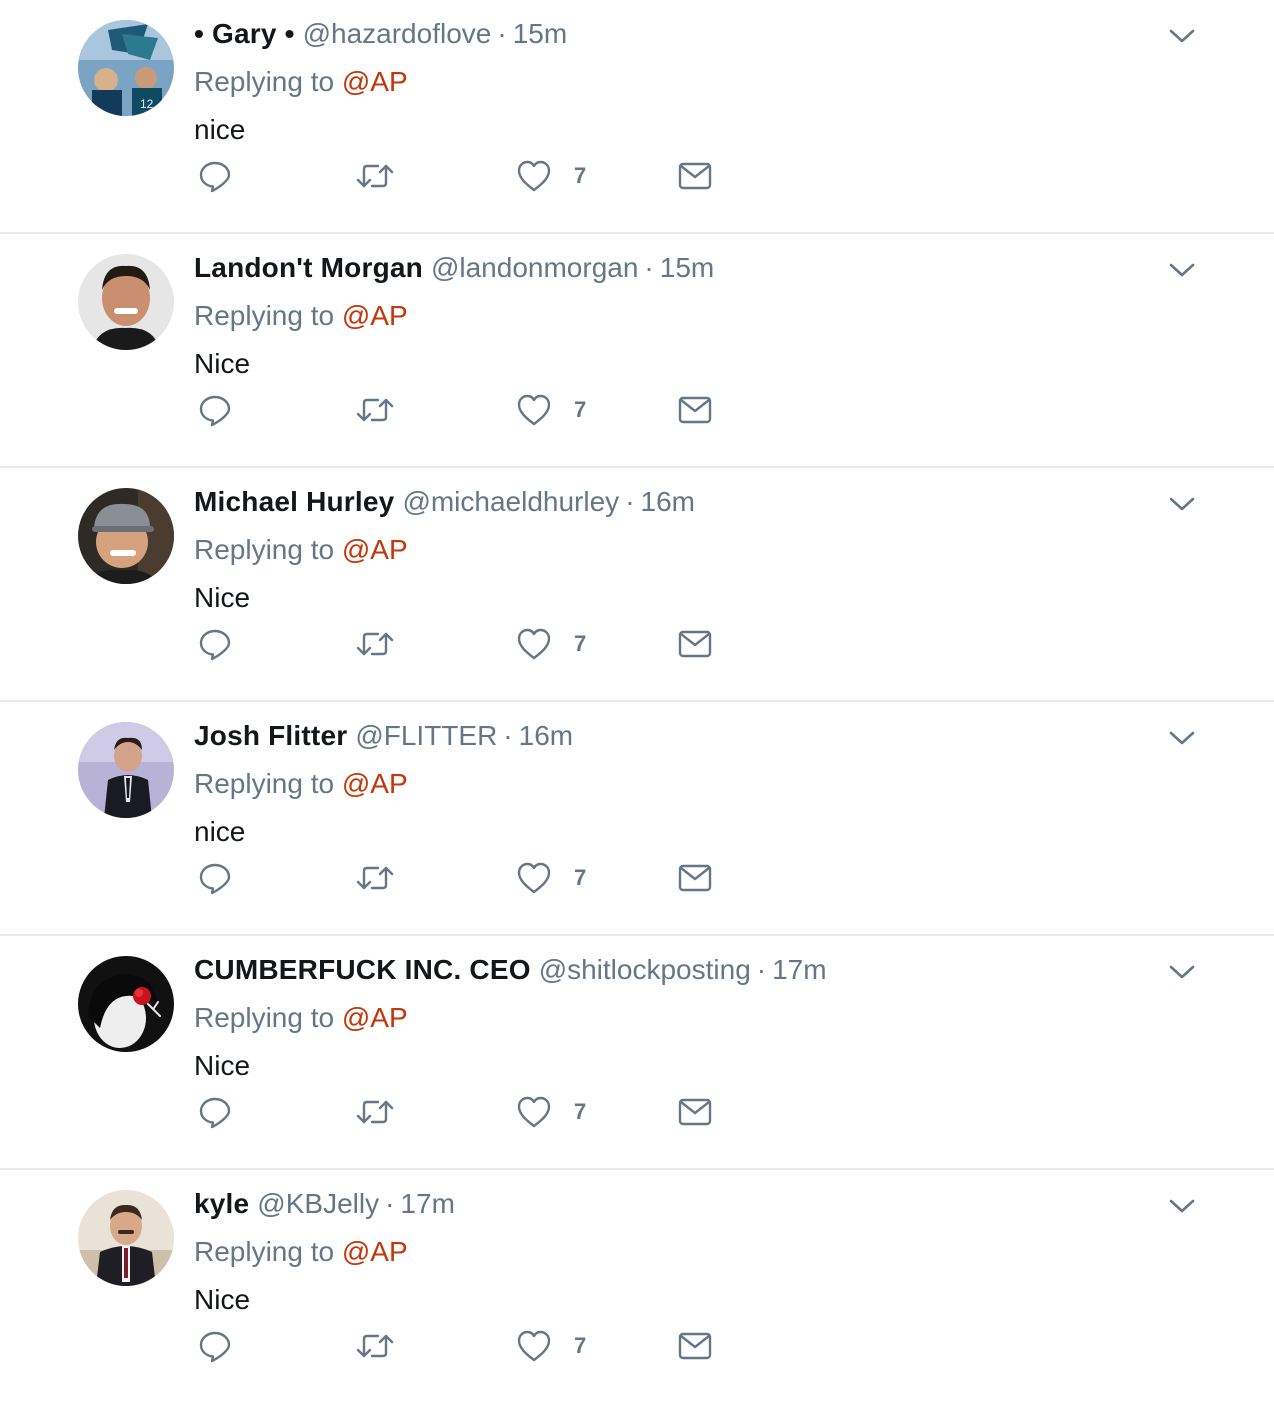 The height and width of the screenshot is (1404, 1274). Describe the element at coordinates (244, 33) in the screenshot. I see `display-name: • Gary •` at that location.